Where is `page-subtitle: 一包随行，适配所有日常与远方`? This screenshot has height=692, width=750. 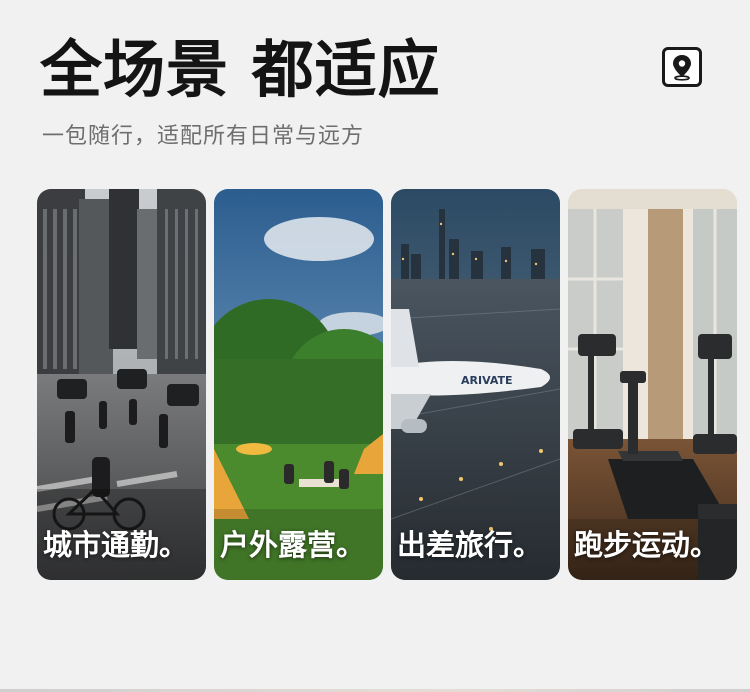
page-subtitle: 一包随行，适配所有日常与远方 is located at coordinates (203, 136).